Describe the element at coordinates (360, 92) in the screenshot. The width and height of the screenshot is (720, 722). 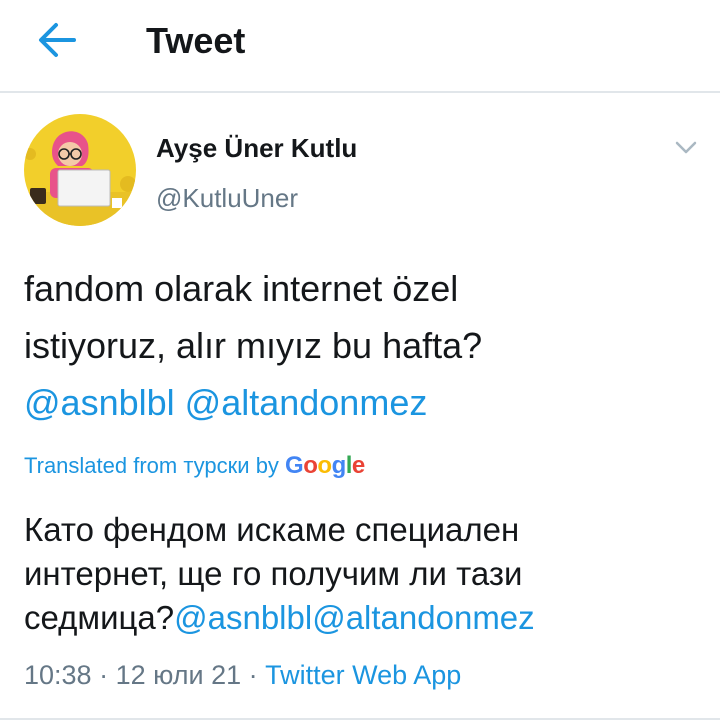
I see `header-divider` at that location.